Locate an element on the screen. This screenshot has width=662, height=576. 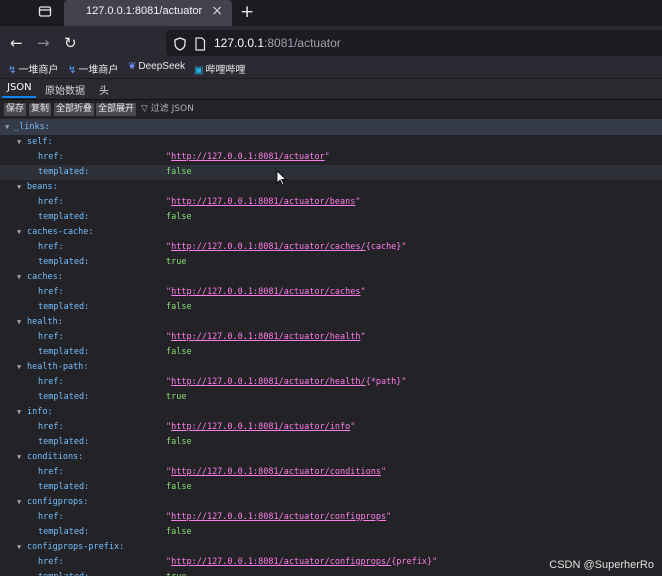
url-text: 127.0.0.1:8081/actuator is located at coordinates (277, 43).